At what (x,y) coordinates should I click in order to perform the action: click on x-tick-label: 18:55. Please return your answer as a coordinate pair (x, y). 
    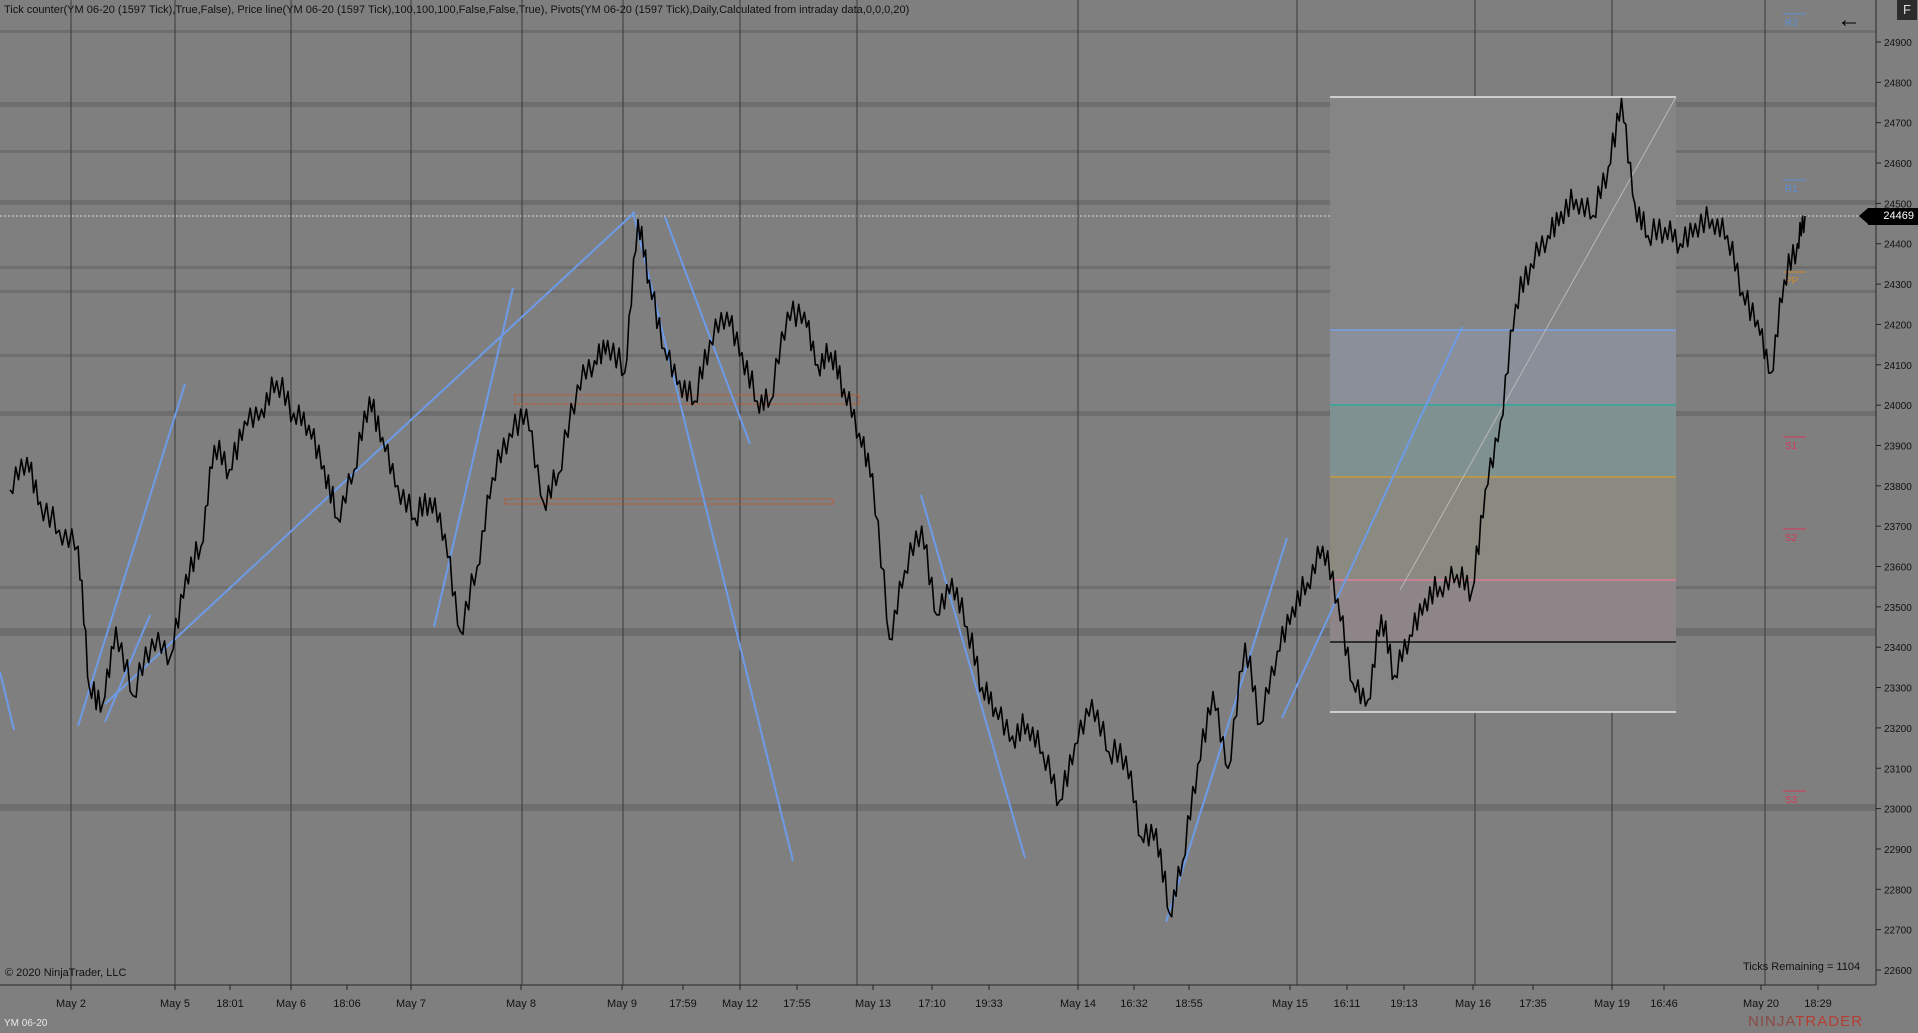
    Looking at the image, I should click on (1189, 1004).